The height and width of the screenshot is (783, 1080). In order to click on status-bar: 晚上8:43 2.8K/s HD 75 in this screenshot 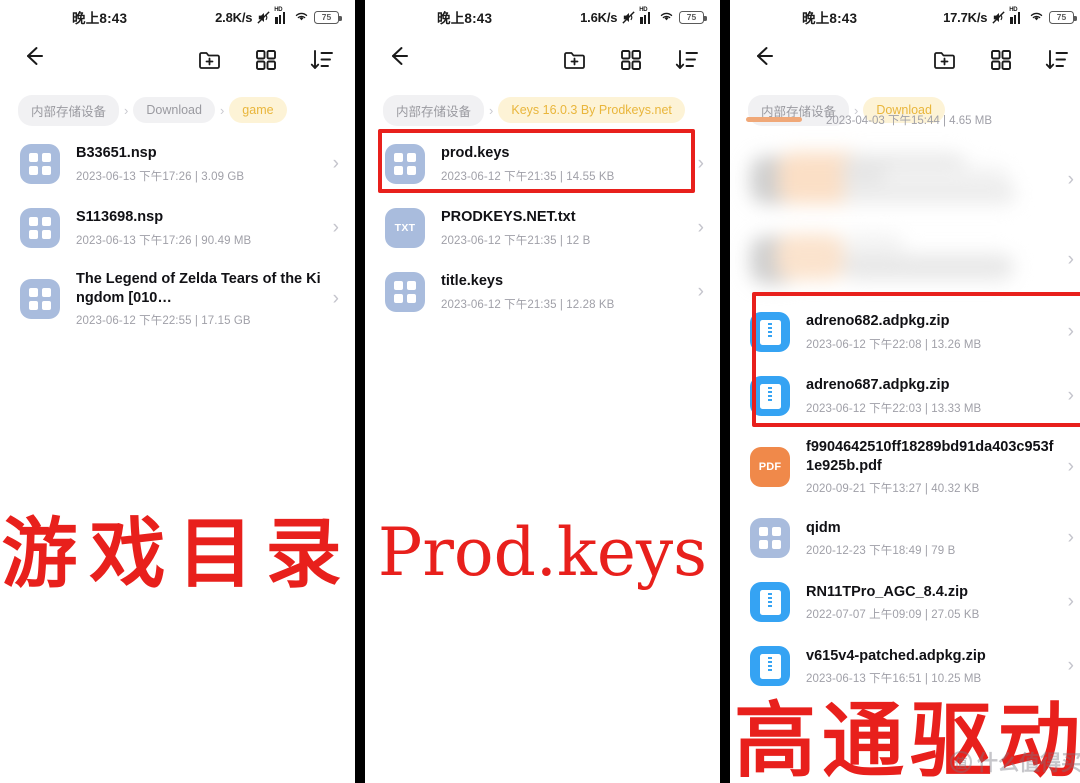, I will do `click(177, 17)`.